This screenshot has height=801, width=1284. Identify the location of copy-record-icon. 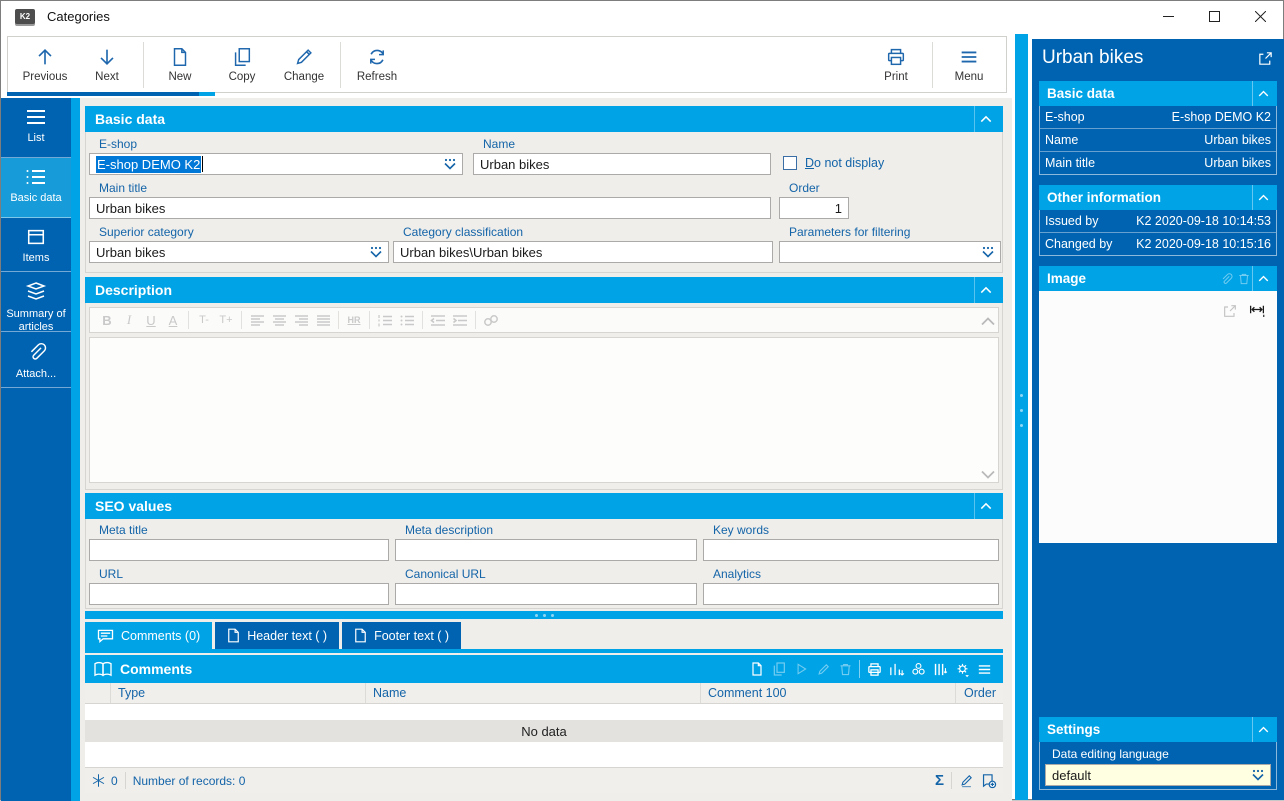
(779, 669).